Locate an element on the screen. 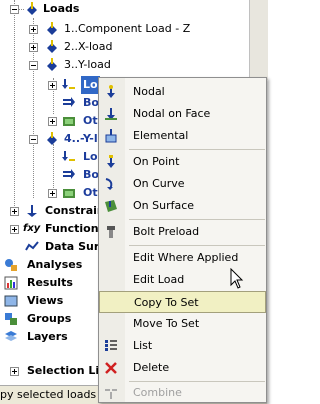 This screenshot has height=404, width=320. tree-item-data-surfaces: Data Surf is located at coordinates (52, 247).